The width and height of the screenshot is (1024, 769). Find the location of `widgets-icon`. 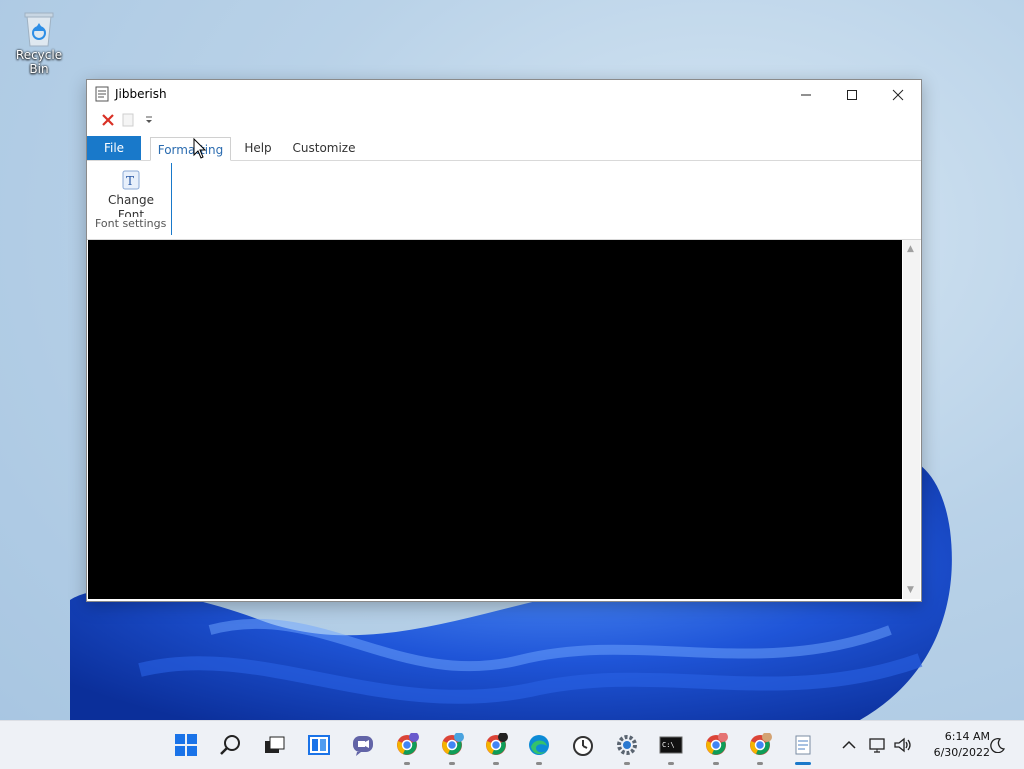

widgets-icon is located at coordinates (319, 745).